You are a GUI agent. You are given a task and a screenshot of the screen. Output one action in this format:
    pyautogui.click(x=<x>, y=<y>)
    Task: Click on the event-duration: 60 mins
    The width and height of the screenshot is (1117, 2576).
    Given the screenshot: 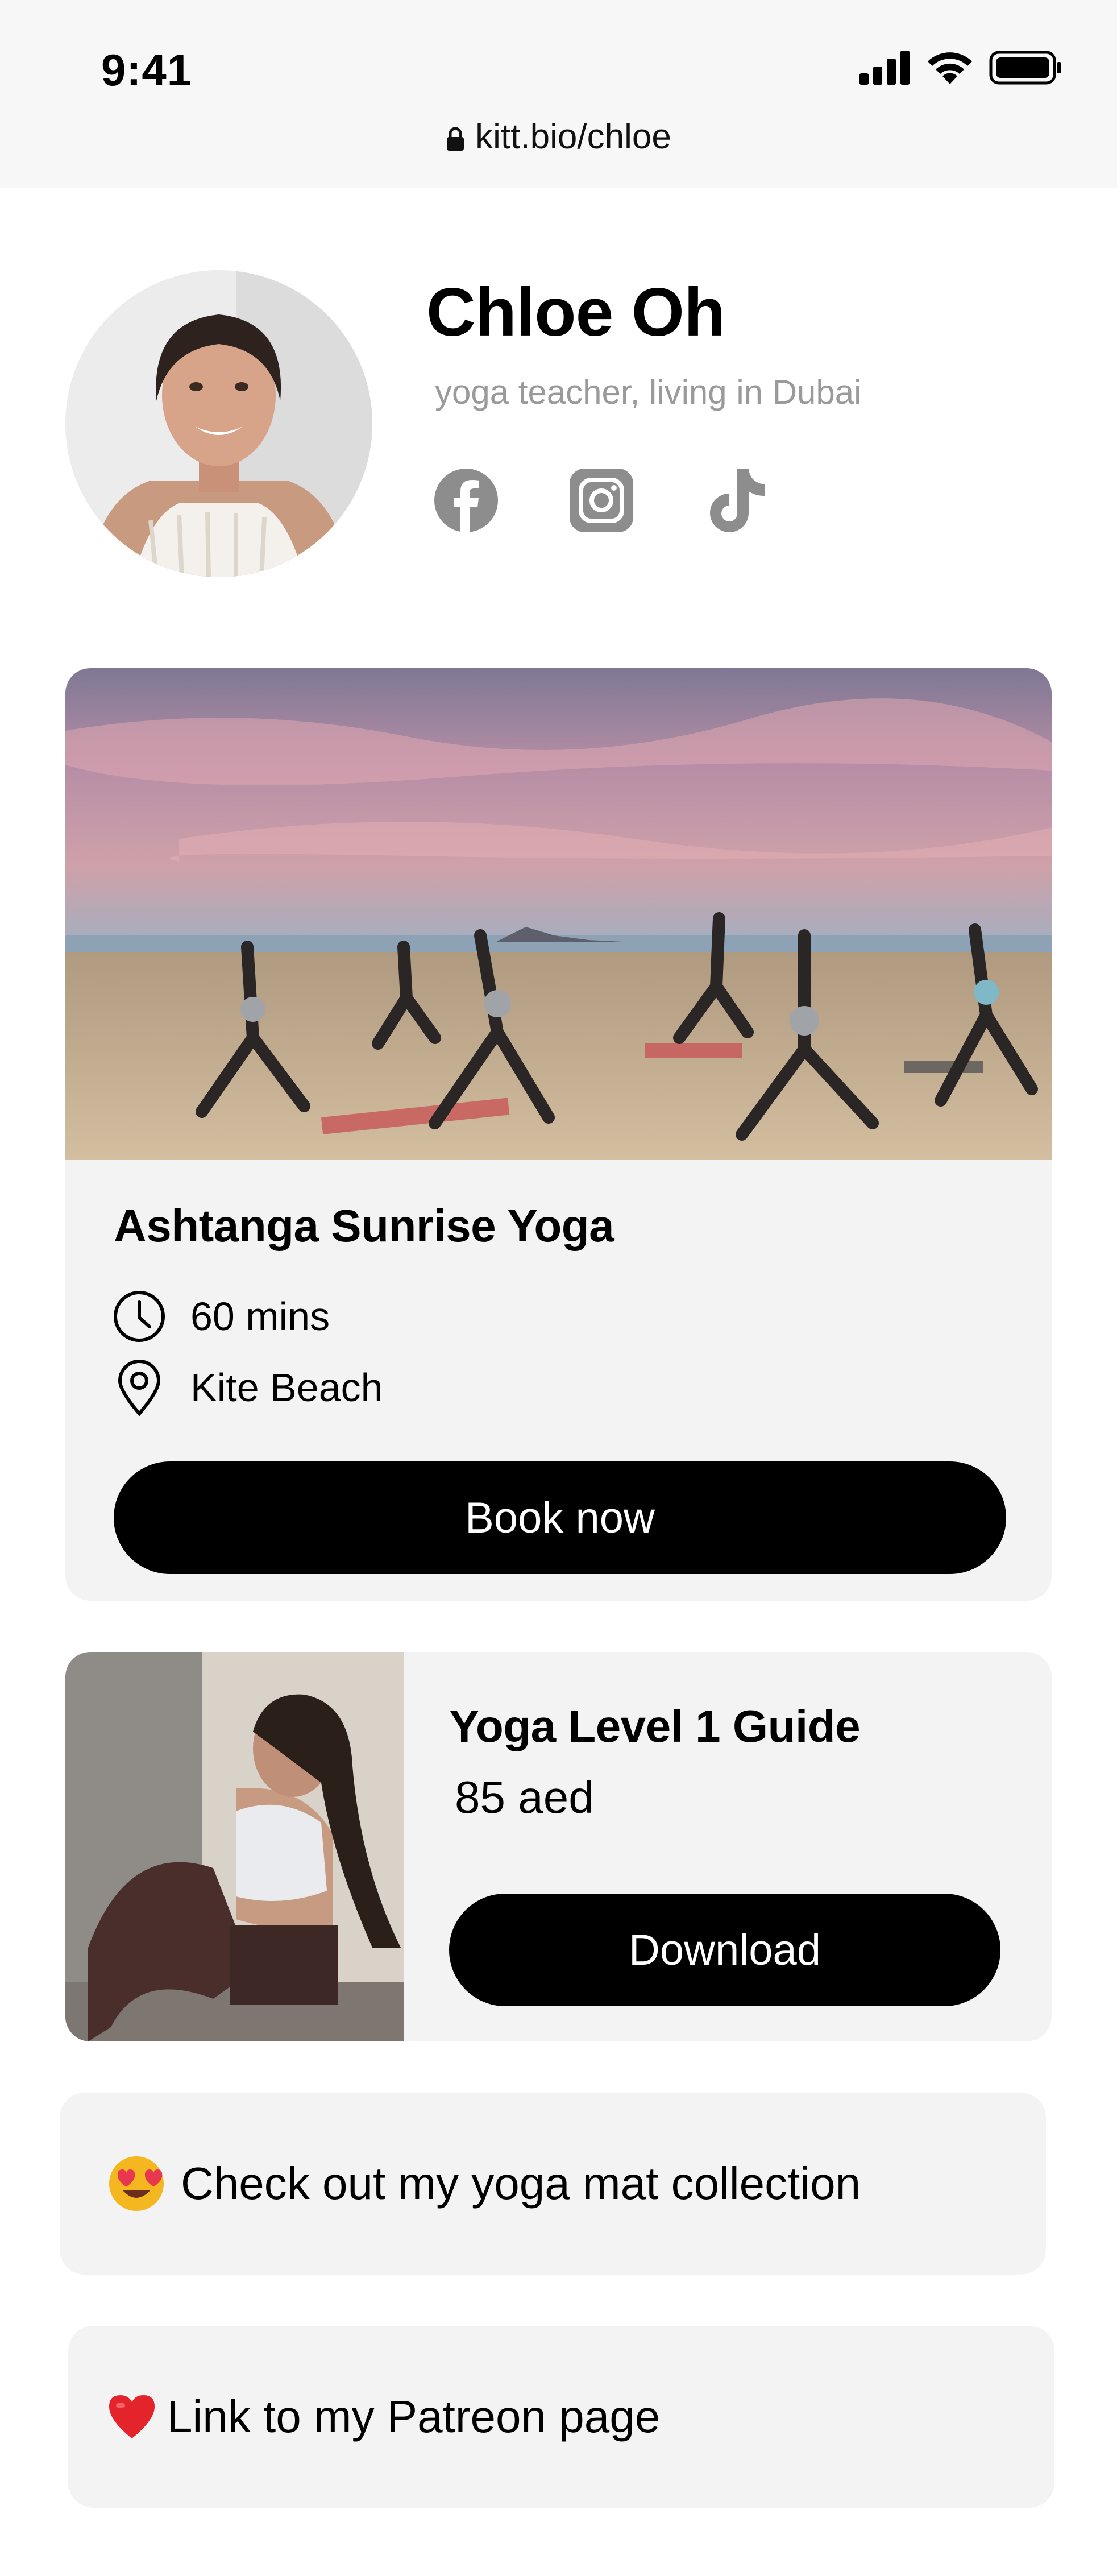 What is the action you would take?
    pyautogui.click(x=221, y=1316)
    